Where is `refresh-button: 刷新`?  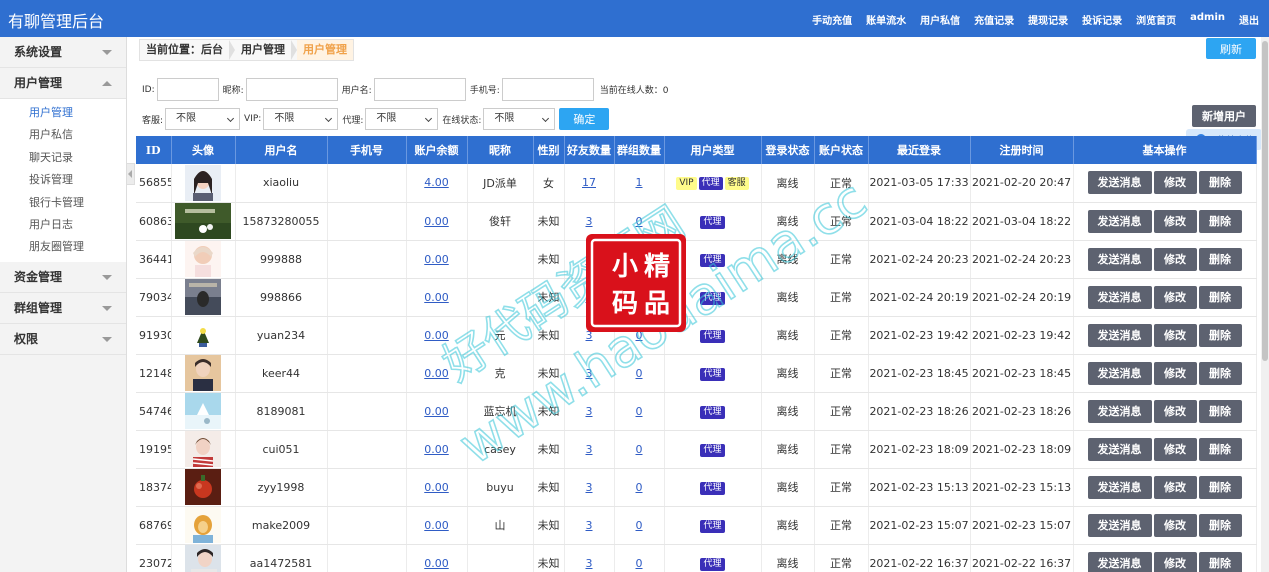 refresh-button: 刷新 is located at coordinates (1231, 48).